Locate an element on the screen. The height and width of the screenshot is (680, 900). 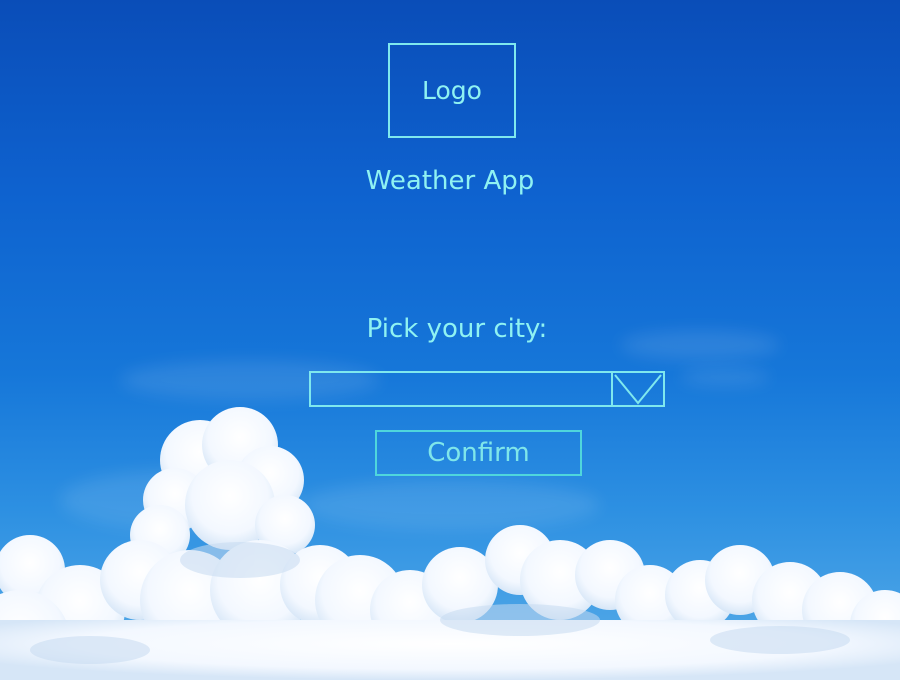
city-input is located at coordinates (462, 389).